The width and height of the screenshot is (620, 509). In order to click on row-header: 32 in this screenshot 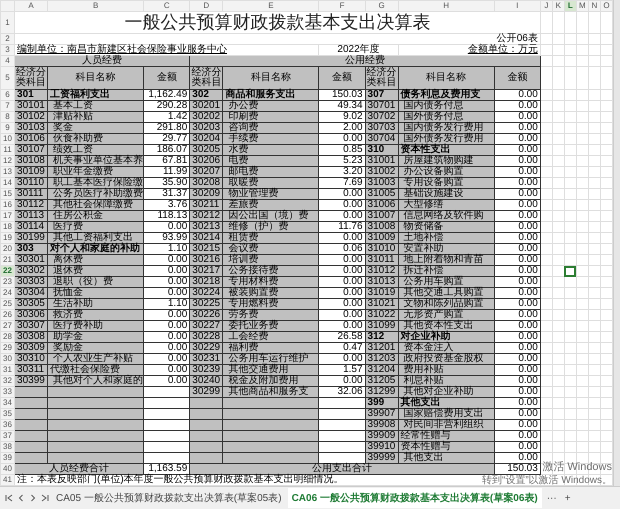, I will do `click(7, 381)`.